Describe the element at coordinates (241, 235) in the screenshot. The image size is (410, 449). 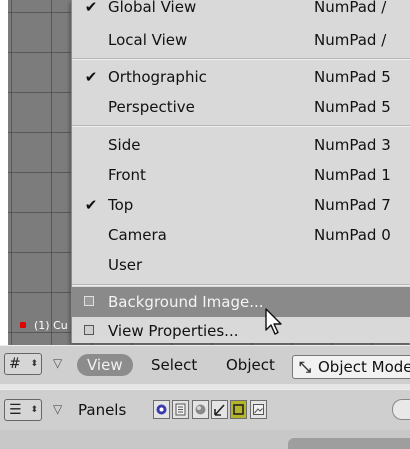
I see `menu-item-camera: Camera NumPad 0` at that location.